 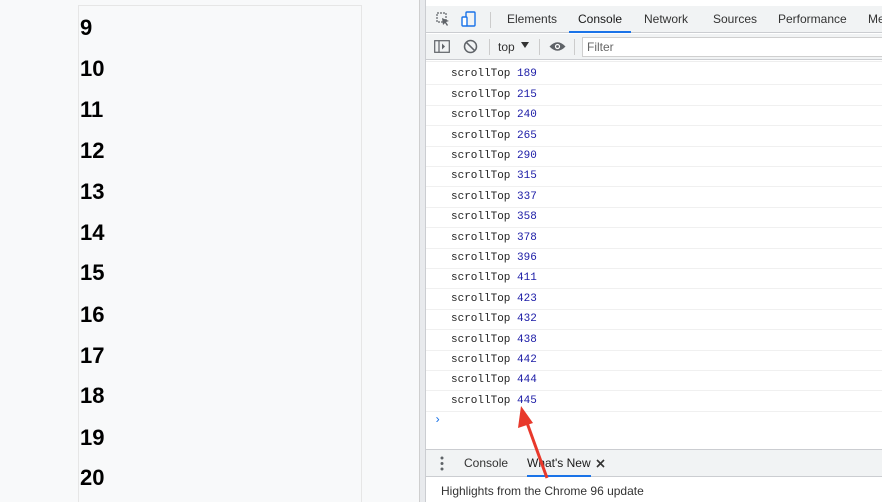 I want to click on list-item: 12, so click(x=92, y=150).